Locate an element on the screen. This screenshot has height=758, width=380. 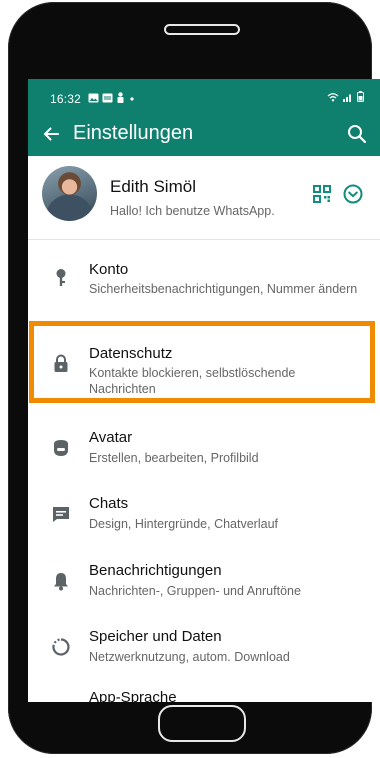
settings-item-desc: Design, Hintergründe, Chatverlauf is located at coordinates (183, 524).